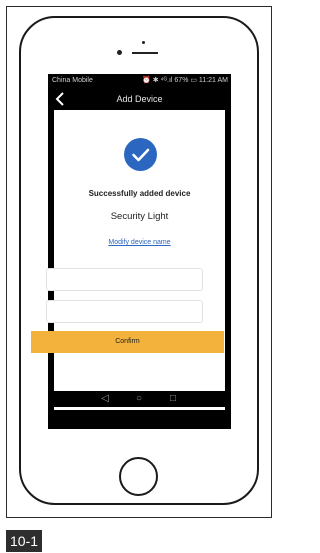  Describe the element at coordinates (173, 399) in the screenshot. I see `system-recents-button: □` at that location.